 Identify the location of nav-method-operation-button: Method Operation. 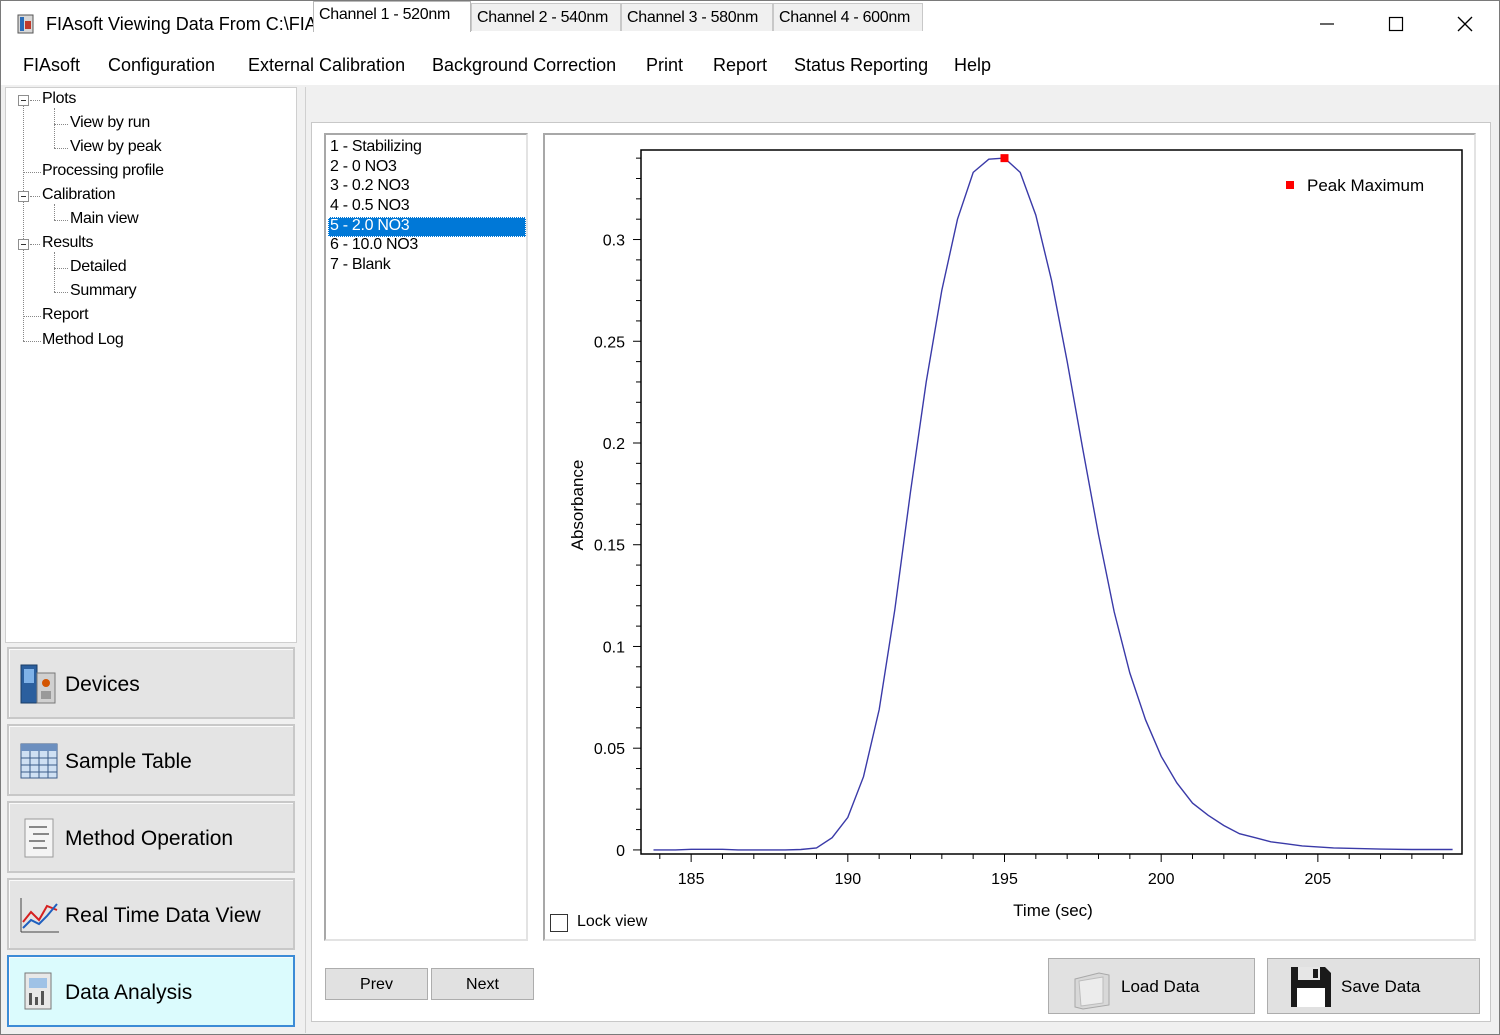
(151, 837).